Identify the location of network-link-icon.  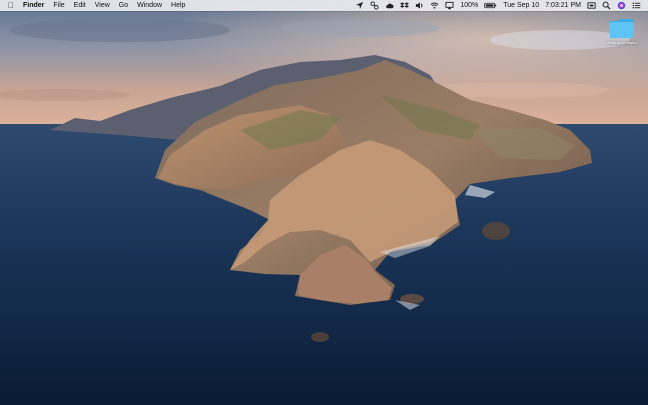
(374, 5).